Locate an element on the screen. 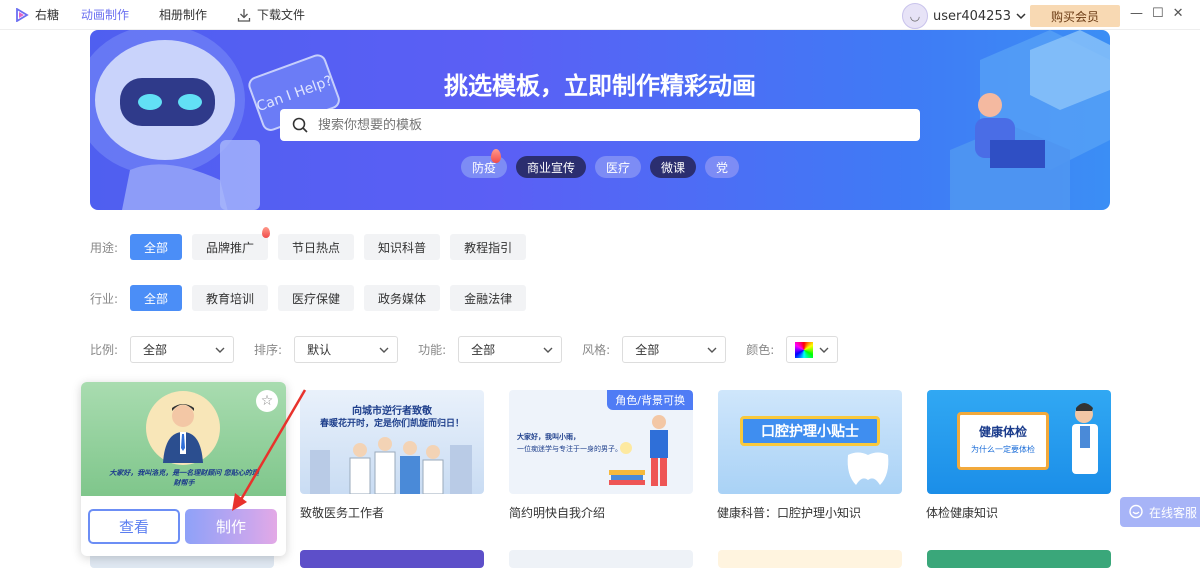 The height and width of the screenshot is (568, 1200). annotation-arrow is located at coordinates (269, 450).